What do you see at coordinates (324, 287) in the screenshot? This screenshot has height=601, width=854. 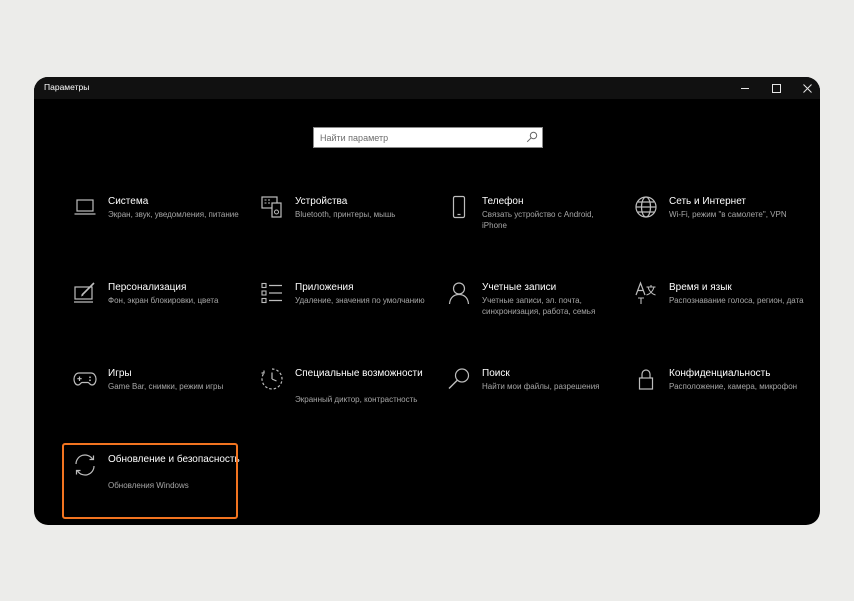 I see `tile-title: Приложения` at bounding box center [324, 287].